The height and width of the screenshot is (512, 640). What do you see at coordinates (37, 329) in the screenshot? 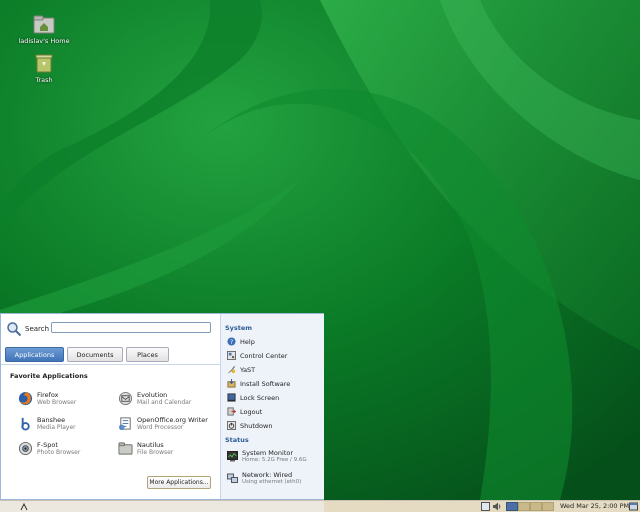
I see `search-label: Search` at bounding box center [37, 329].